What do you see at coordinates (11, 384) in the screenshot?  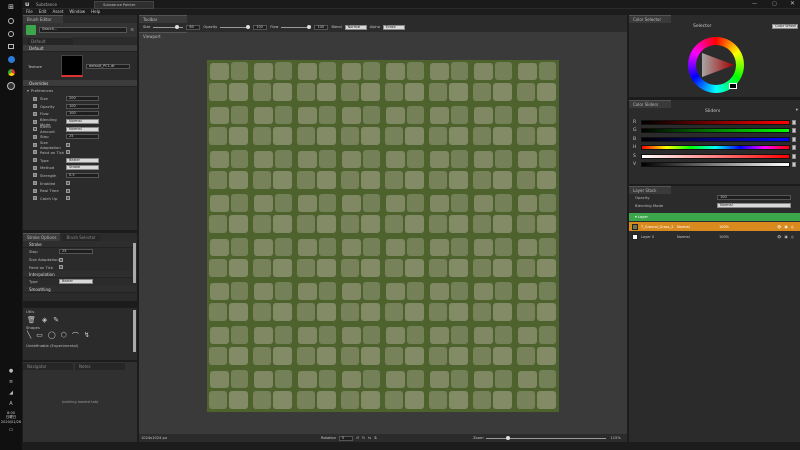 I see `network-icon: ≡` at bounding box center [11, 384].